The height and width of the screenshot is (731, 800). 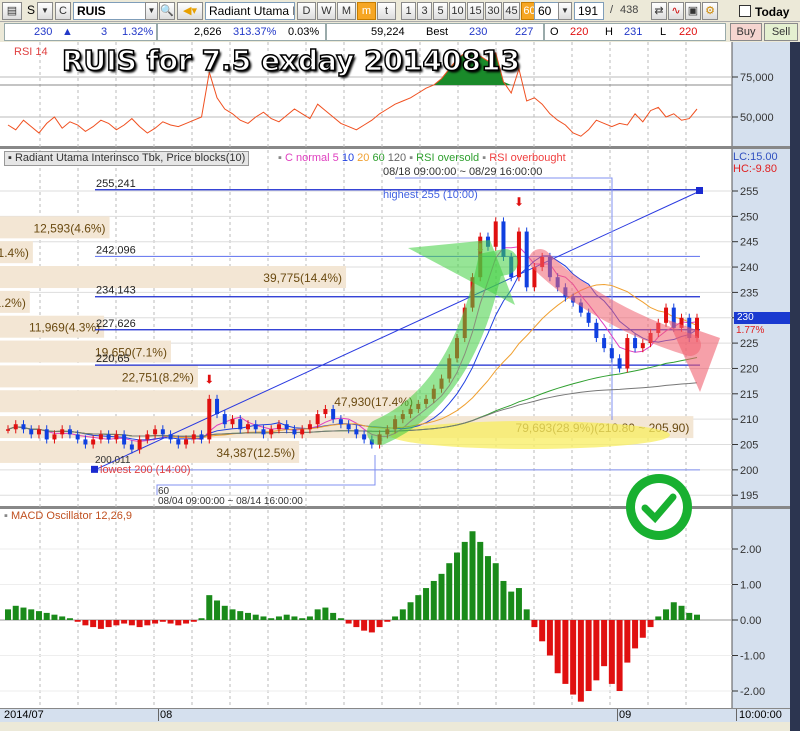 What do you see at coordinates (781, 32) in the screenshot?
I see `sell-button: Sell` at bounding box center [781, 32].